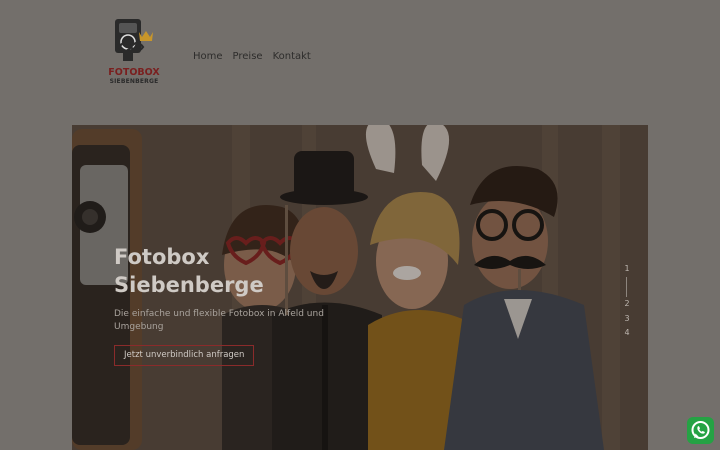 The height and width of the screenshot is (450, 720). I want to click on hero-title: Fotobox Siebenberge, so click(189, 271).